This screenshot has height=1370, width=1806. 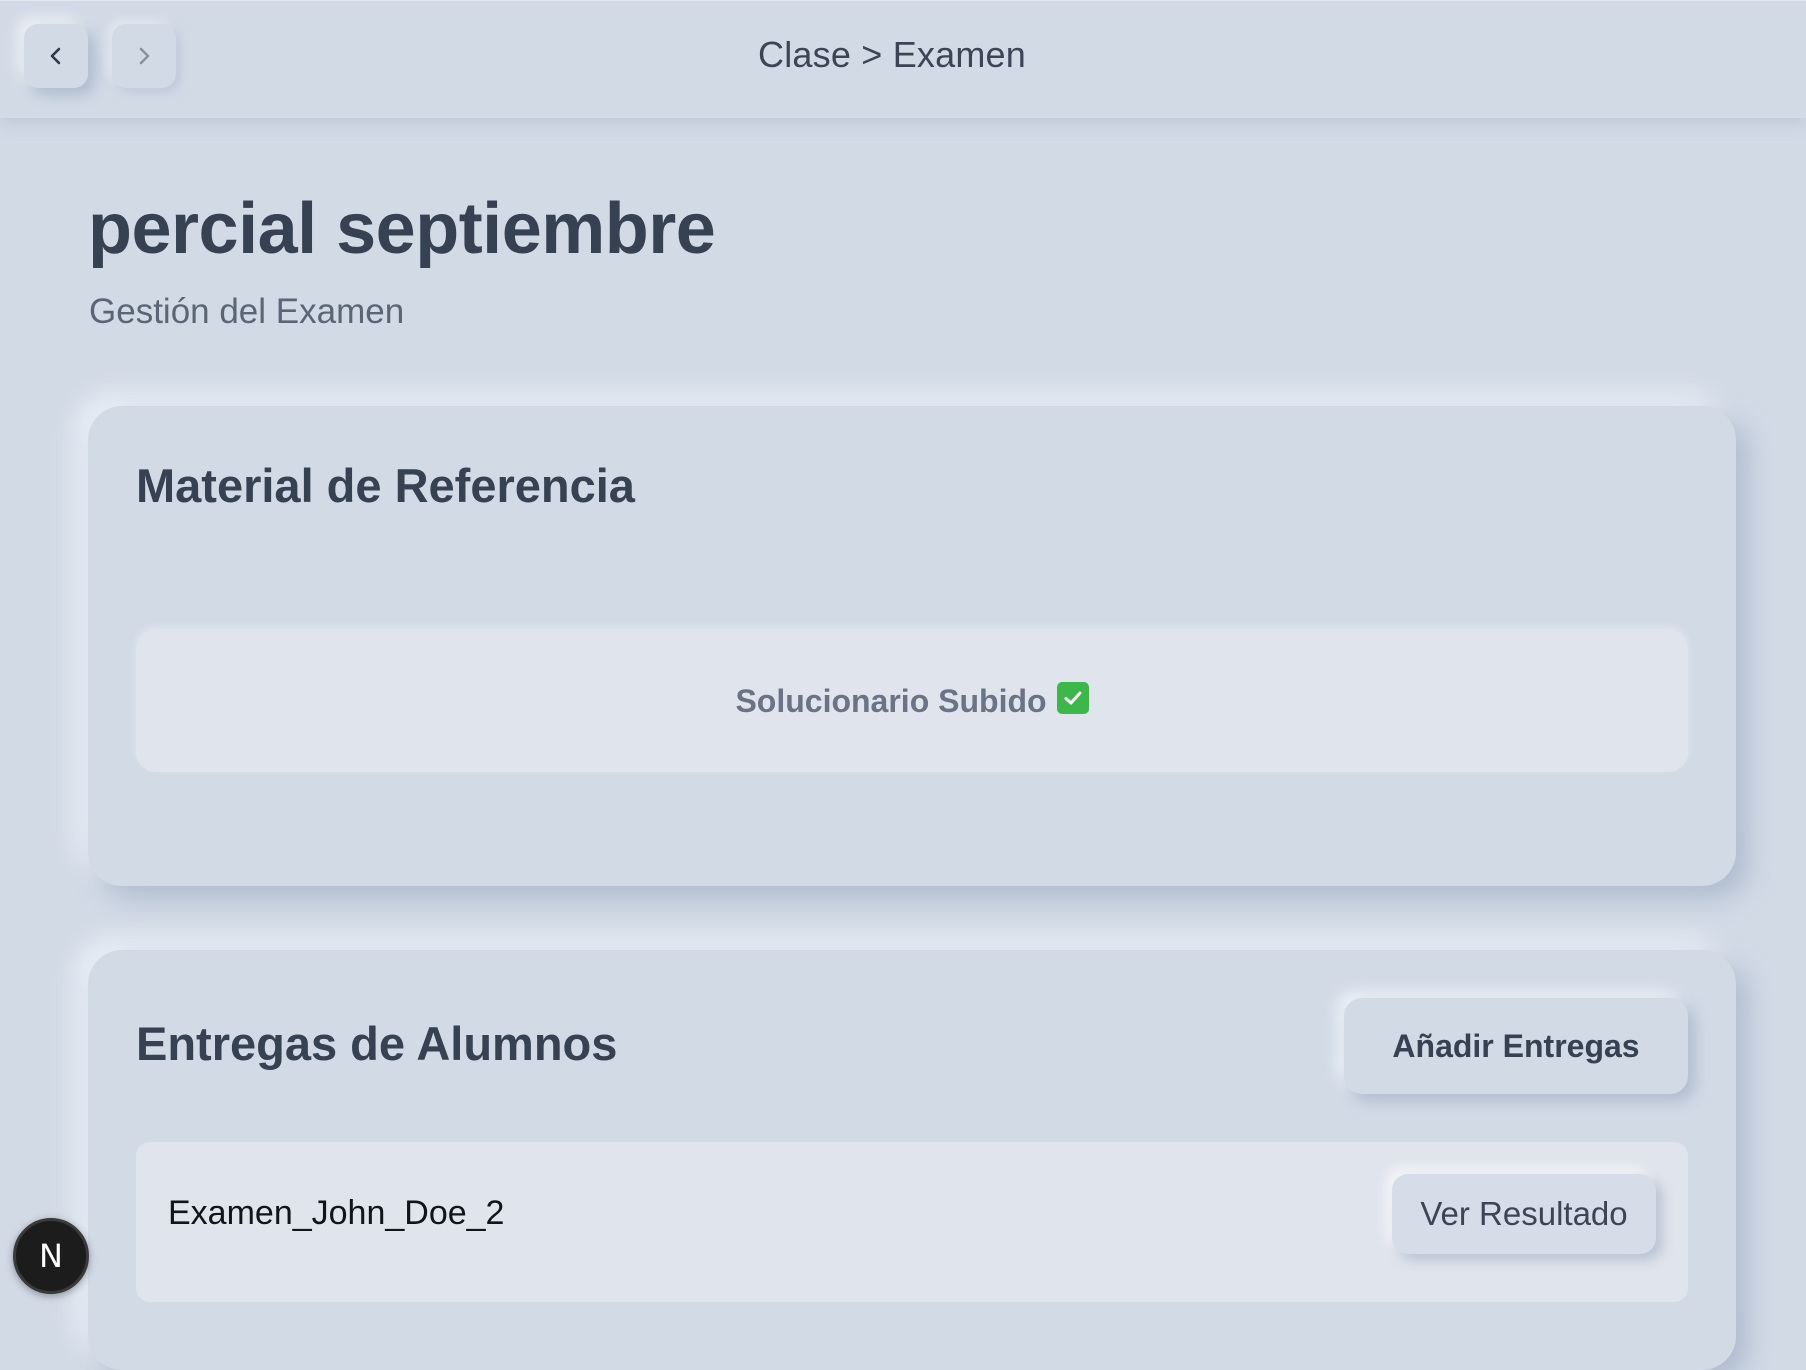 I want to click on check-mark-icon, so click(x=1072, y=698).